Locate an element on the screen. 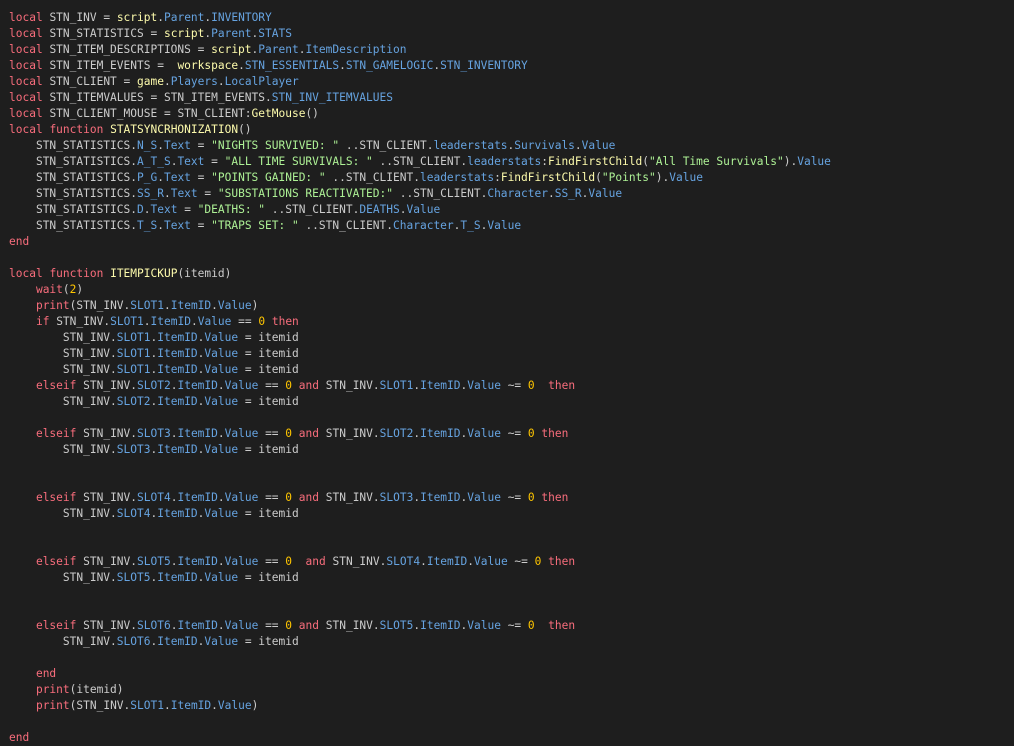  code-token: (itemid) is located at coordinates (204, 273).